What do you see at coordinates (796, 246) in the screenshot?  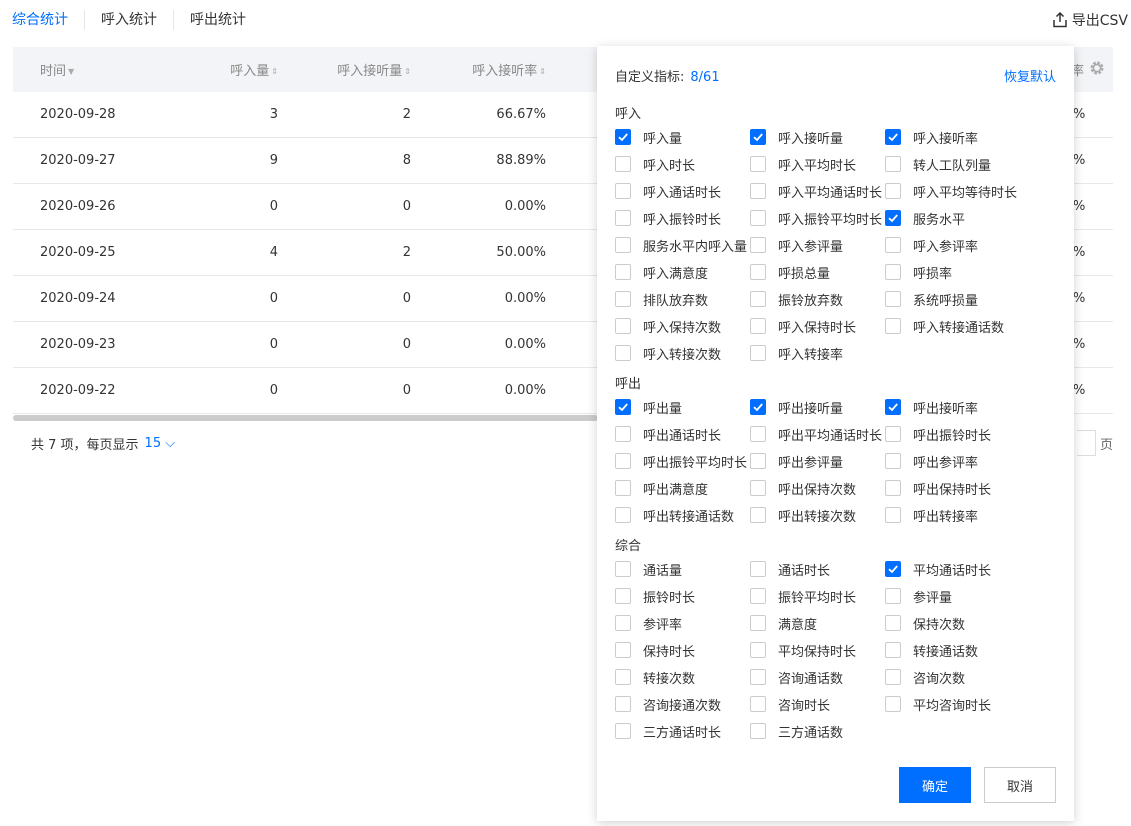 I see `metric-checkbox: 呼入参评量` at bounding box center [796, 246].